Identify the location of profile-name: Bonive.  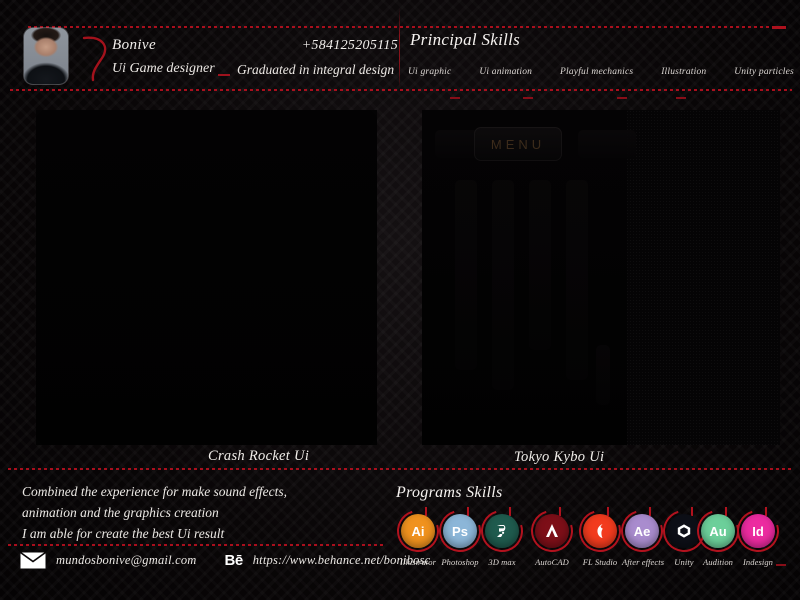
(134, 45).